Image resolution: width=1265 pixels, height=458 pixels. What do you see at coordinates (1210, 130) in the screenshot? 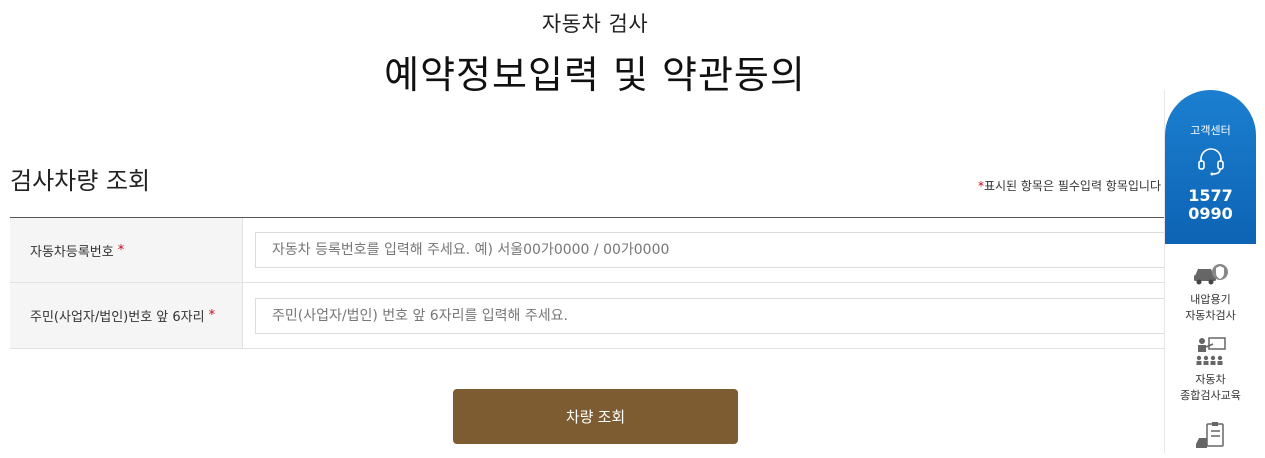
I see `customer-center-label: 고객센터` at bounding box center [1210, 130].